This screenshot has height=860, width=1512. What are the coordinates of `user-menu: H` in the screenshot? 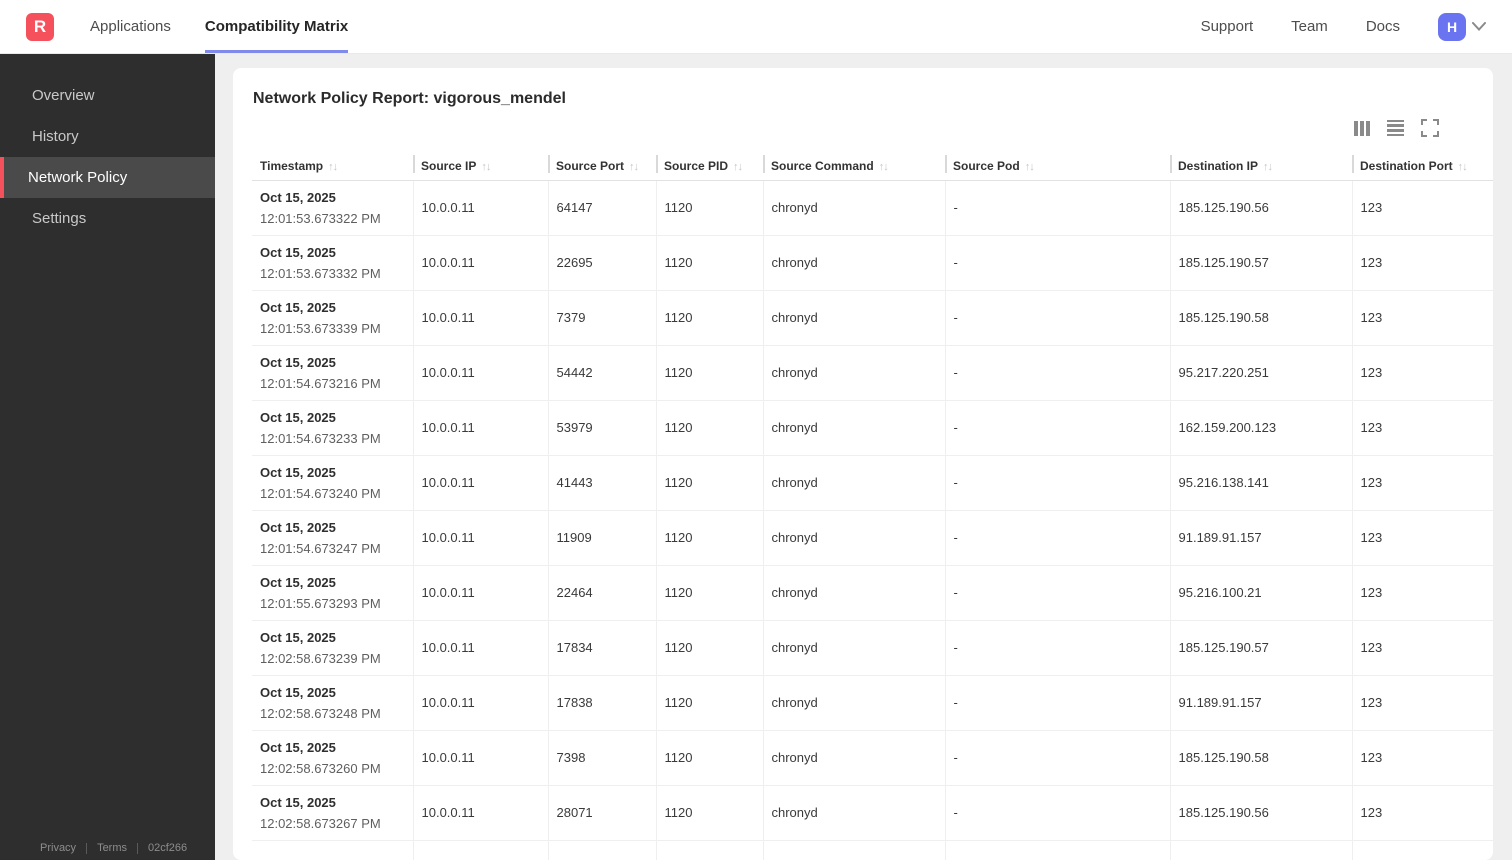 It's located at (1462, 26).